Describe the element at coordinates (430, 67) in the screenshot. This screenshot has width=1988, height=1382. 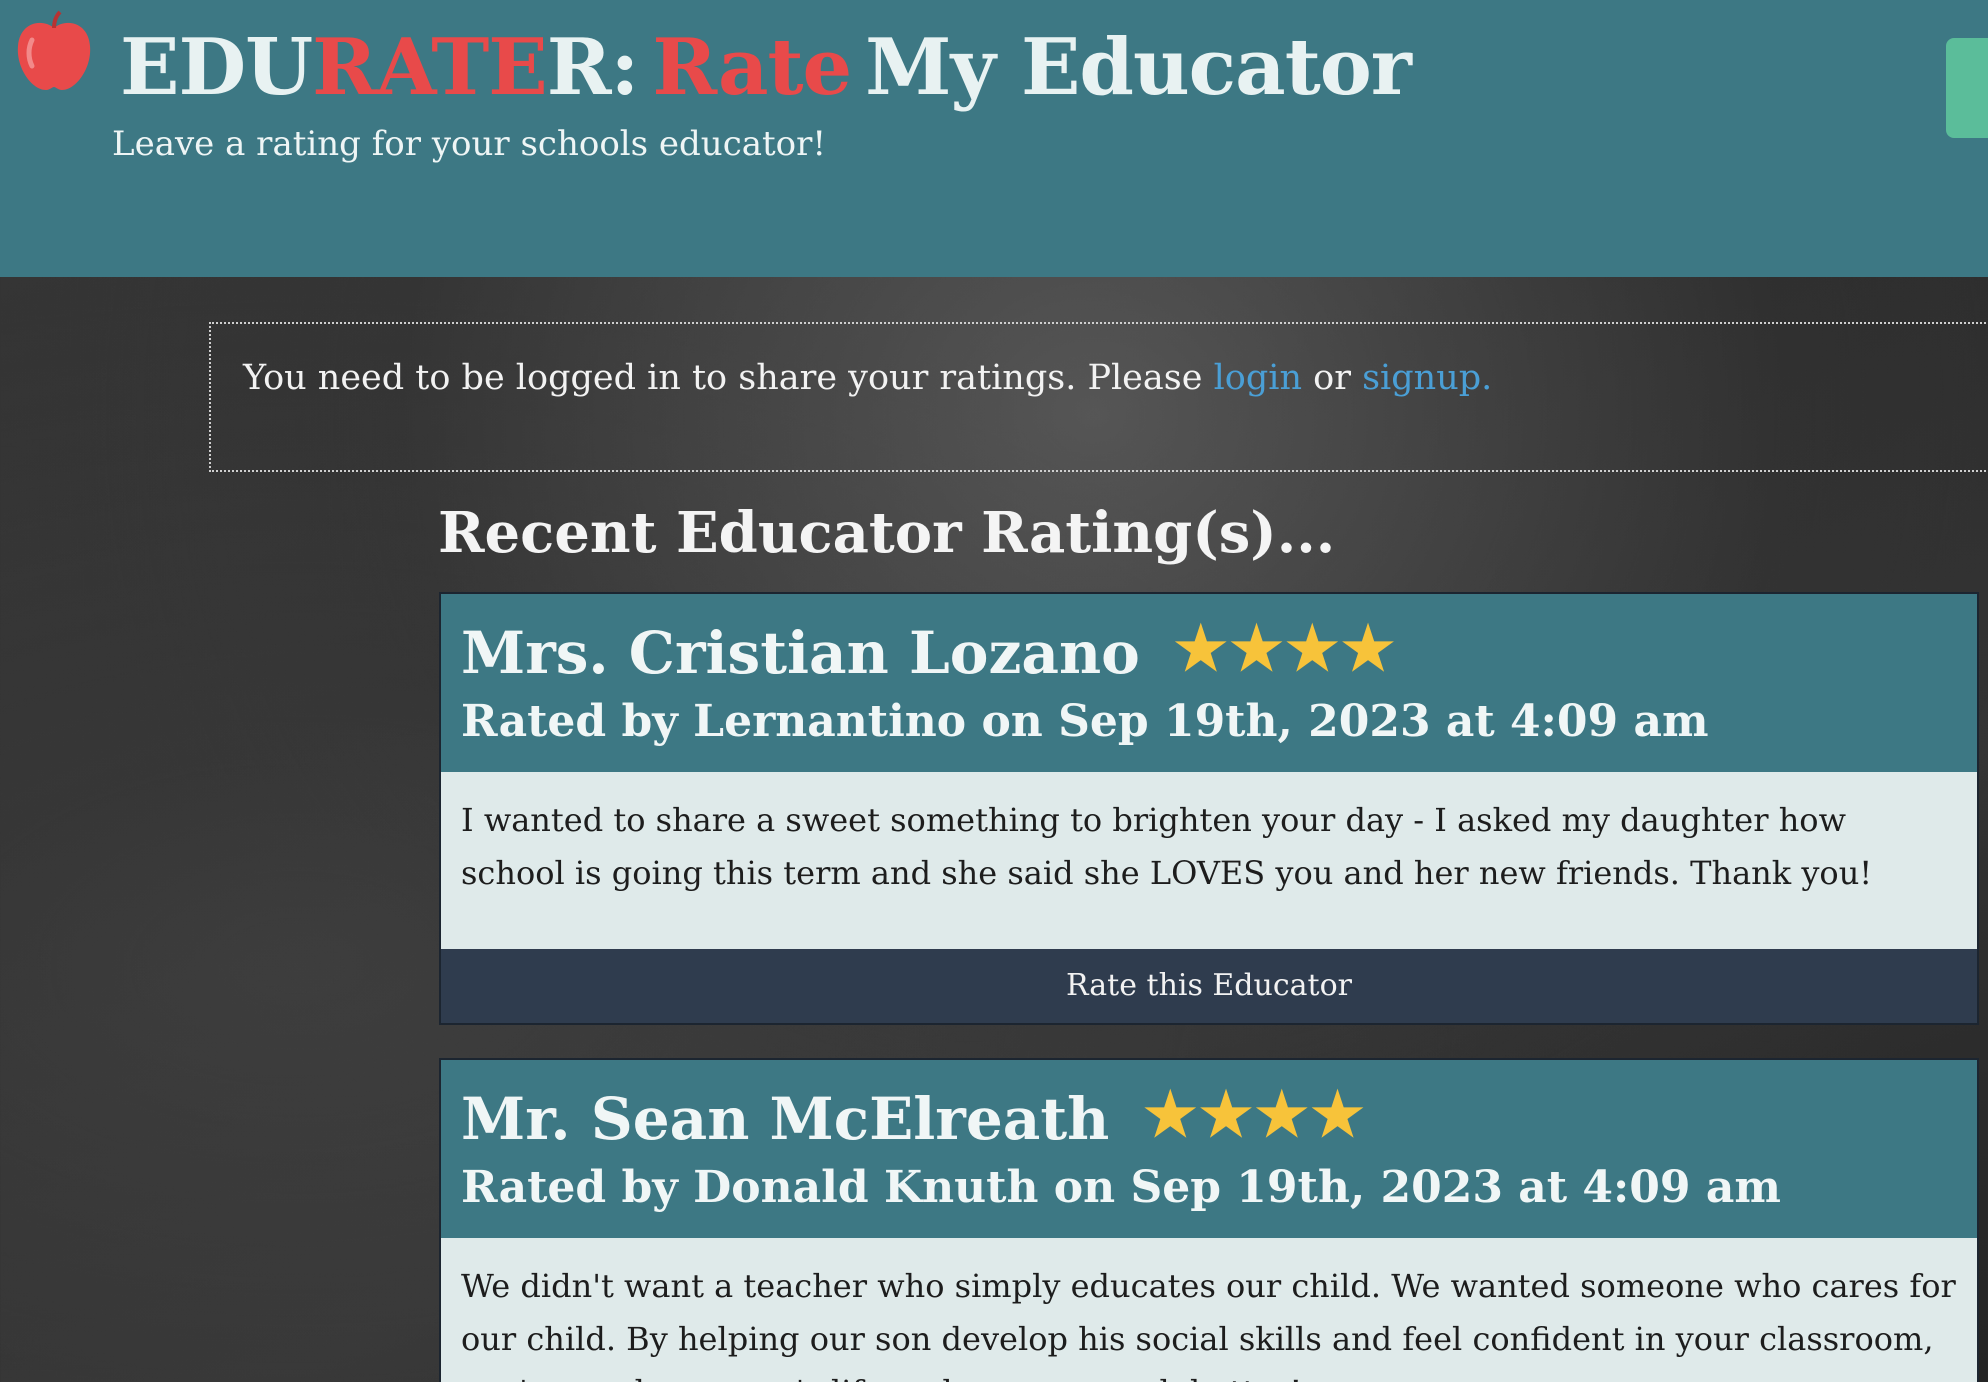
I see `brand-rater: RATE` at that location.